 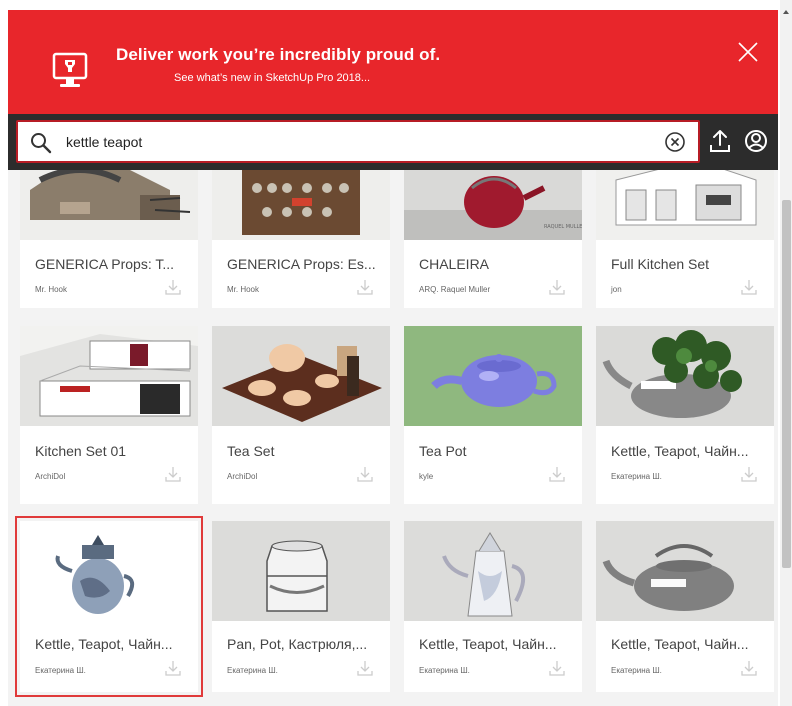 What do you see at coordinates (346, 142) in the screenshot?
I see `search-input` at bounding box center [346, 142].